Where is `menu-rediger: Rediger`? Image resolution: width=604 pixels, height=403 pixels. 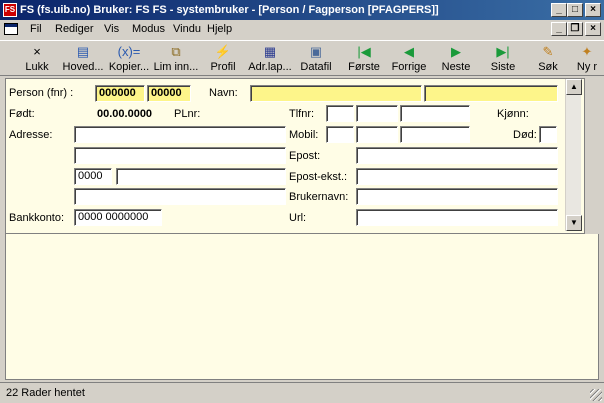
menu-rediger: Rediger is located at coordinates (74, 29).